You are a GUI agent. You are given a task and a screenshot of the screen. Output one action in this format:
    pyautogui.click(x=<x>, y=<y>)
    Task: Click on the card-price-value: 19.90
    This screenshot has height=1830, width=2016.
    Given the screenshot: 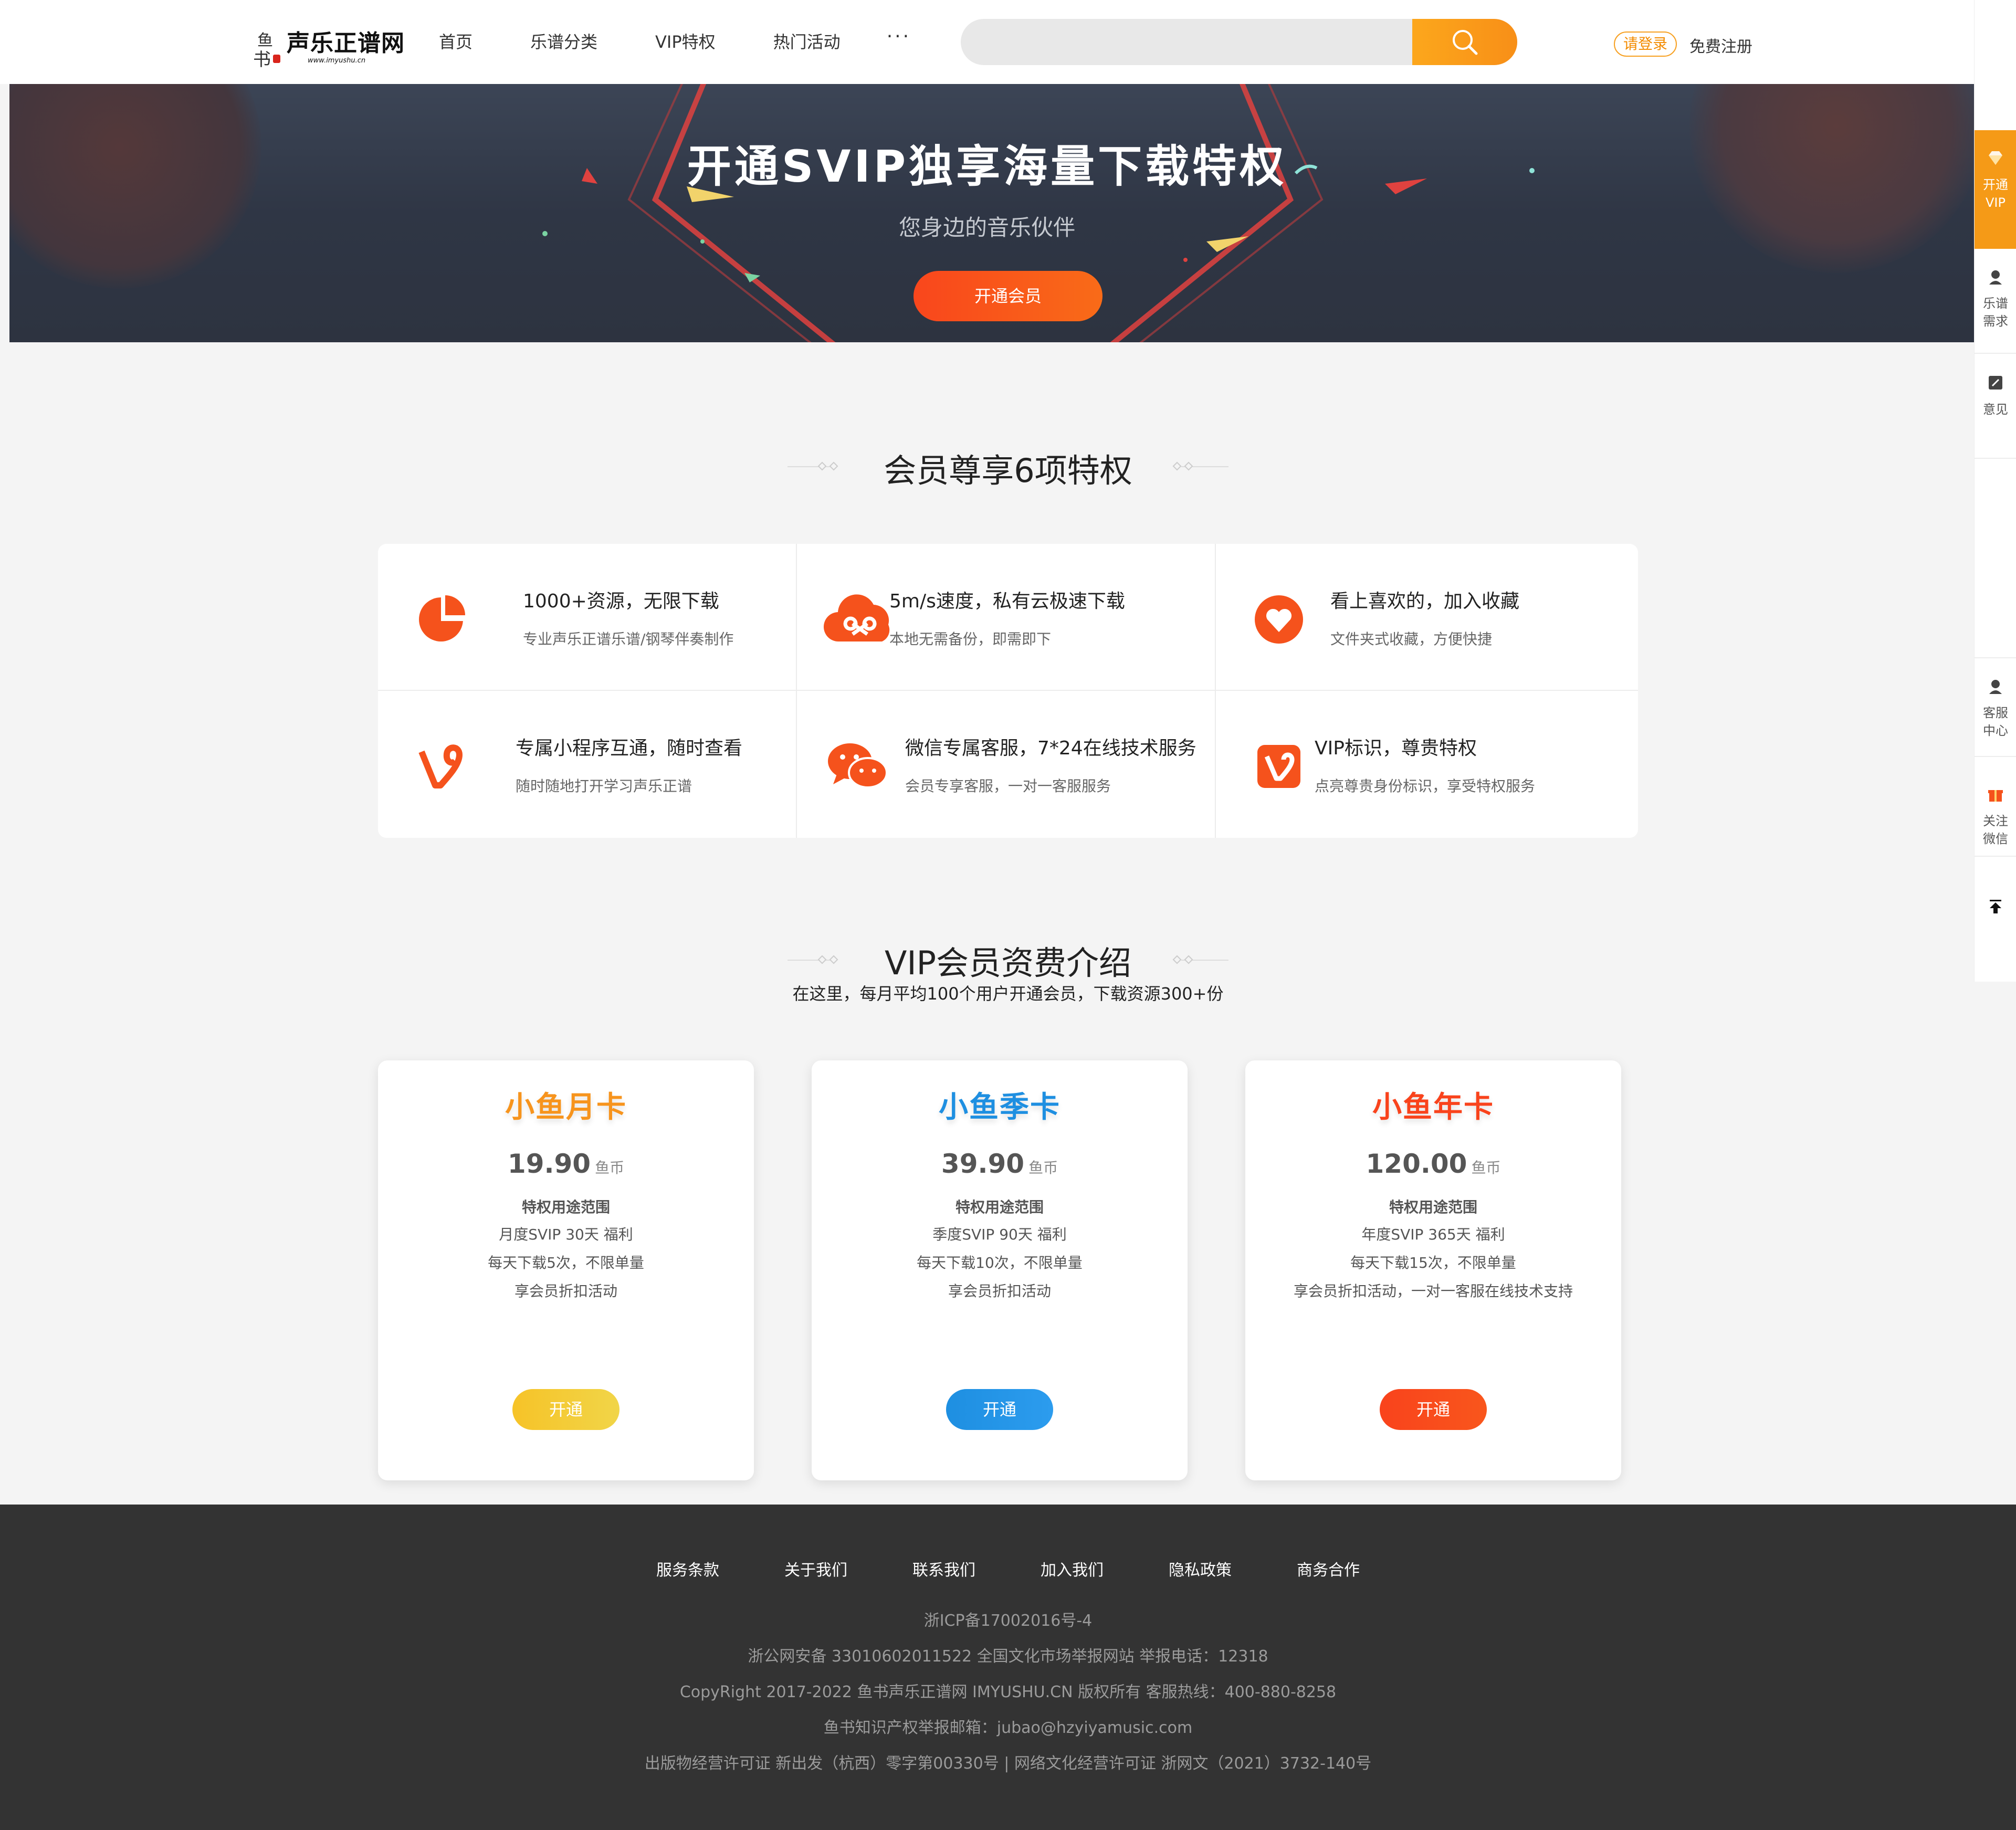 What is the action you would take?
    pyautogui.click(x=549, y=1164)
    